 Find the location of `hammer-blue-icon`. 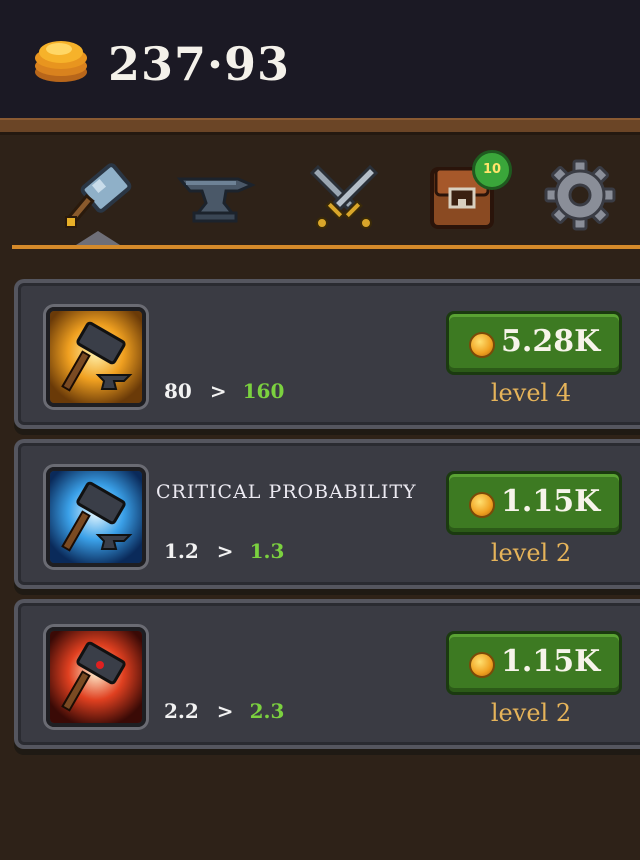

hammer-blue-icon is located at coordinates (96, 517).